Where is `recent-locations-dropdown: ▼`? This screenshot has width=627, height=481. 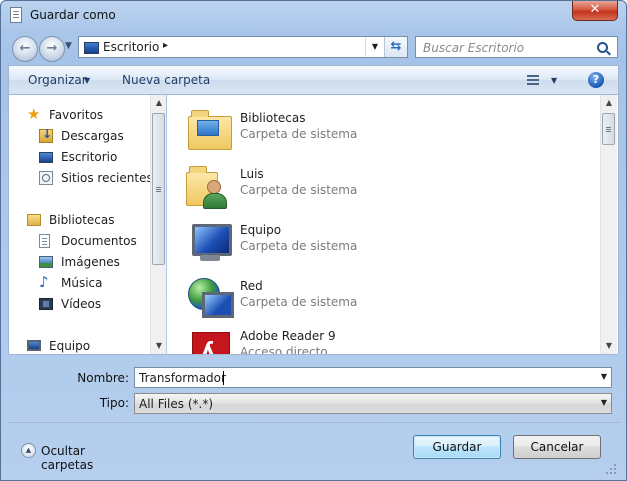
recent-locations-dropdown: ▼ is located at coordinates (68, 46).